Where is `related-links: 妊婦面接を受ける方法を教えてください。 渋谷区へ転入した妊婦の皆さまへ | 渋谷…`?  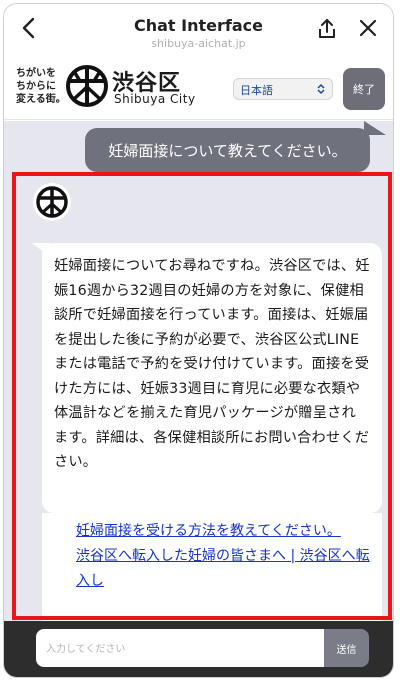
related-links: 妊婦面接を受ける方法を教えてください。 渋谷区へ転入した妊婦の皆さまへ | 渋谷… is located at coordinates (212, 569).